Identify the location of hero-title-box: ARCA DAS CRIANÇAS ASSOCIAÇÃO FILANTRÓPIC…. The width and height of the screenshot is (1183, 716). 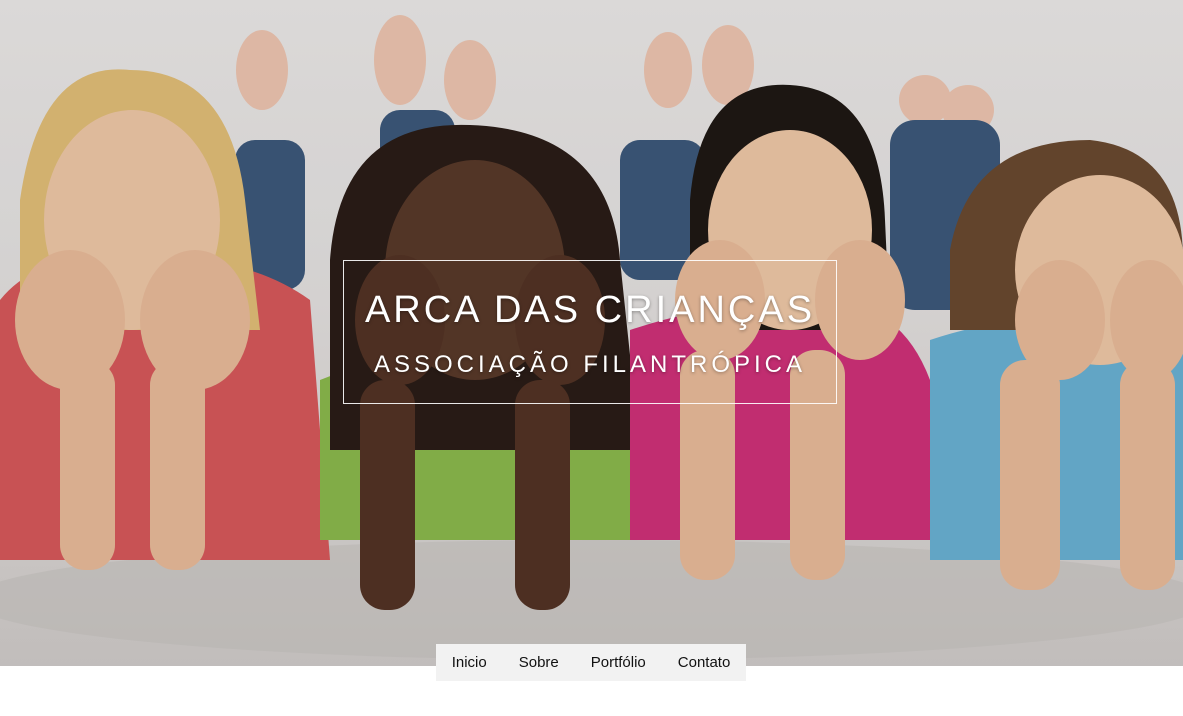
(590, 332).